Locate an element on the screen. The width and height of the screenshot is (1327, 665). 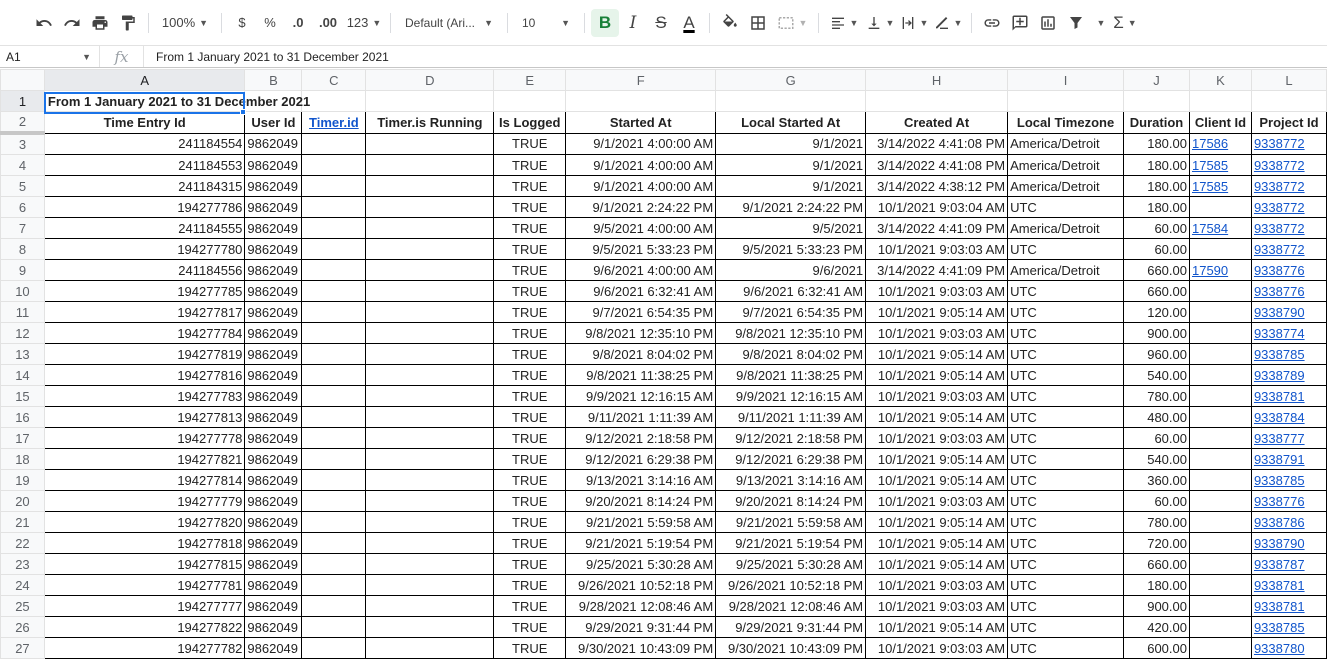
client-id-link: 17585 is located at coordinates (1210, 165).